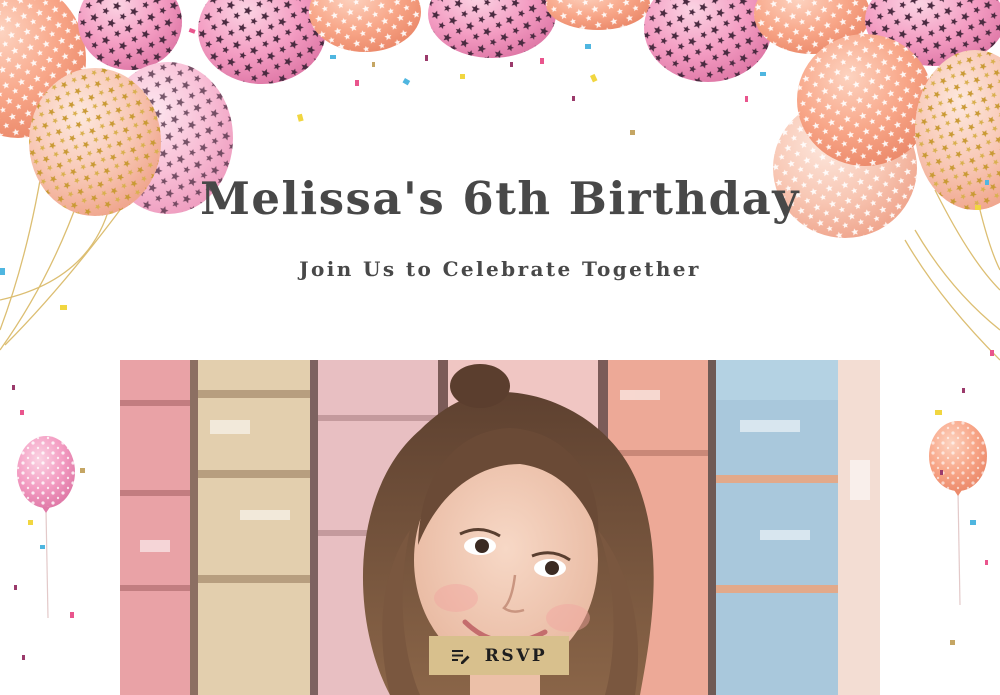 The width and height of the screenshot is (1000, 695). Describe the element at coordinates (516, 655) in the screenshot. I see `rsvp-button-label: RSVP` at that location.